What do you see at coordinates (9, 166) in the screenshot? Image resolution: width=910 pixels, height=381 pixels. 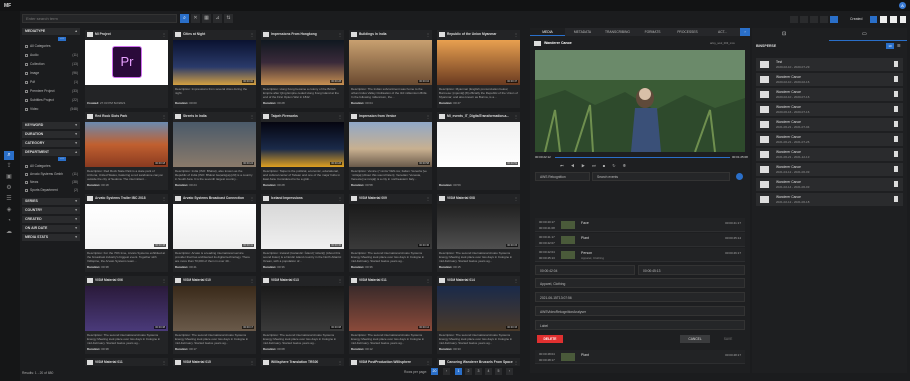 I see `upload-icon: ⇪` at bounding box center [9, 166].